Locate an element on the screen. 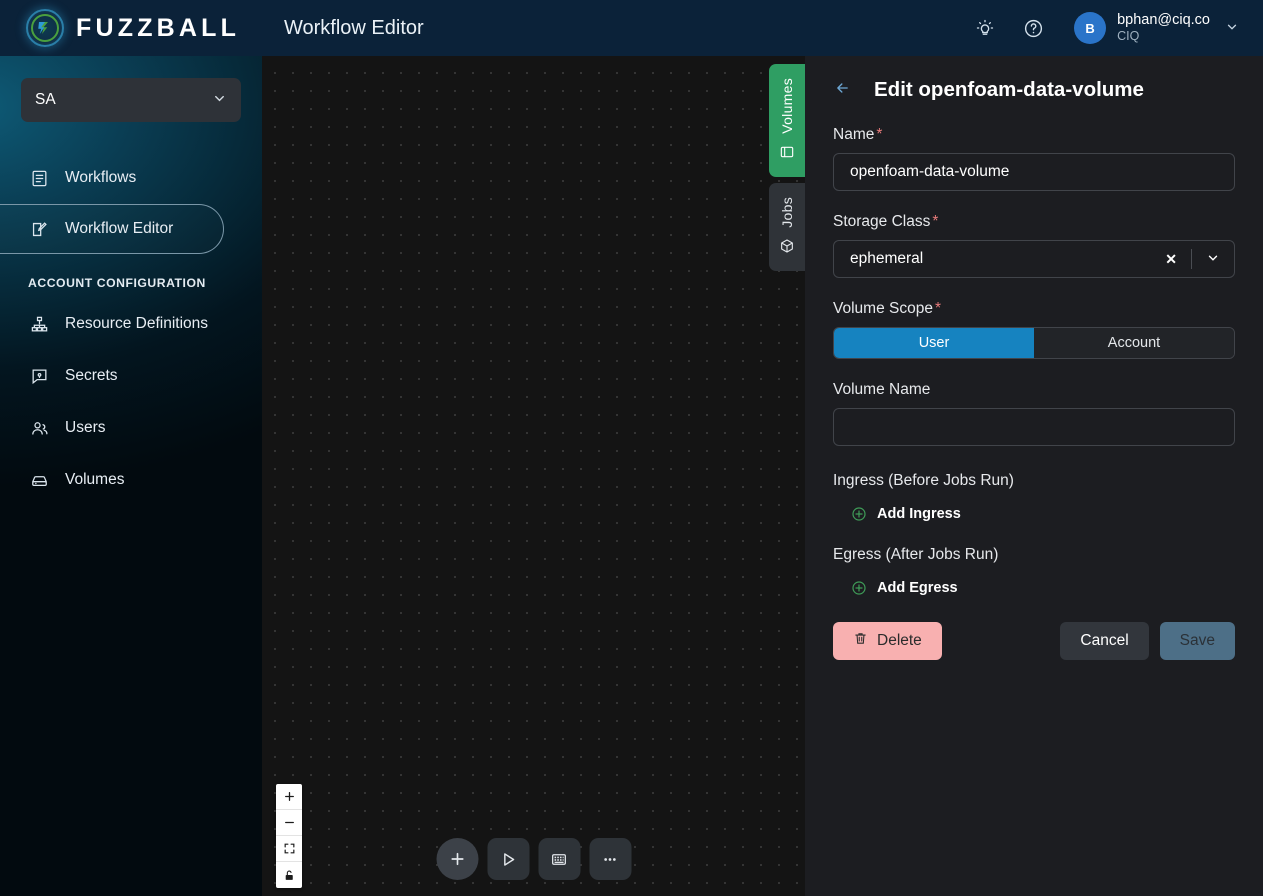 The height and width of the screenshot is (896, 1263). list-document-icon is located at coordinates (39, 178).